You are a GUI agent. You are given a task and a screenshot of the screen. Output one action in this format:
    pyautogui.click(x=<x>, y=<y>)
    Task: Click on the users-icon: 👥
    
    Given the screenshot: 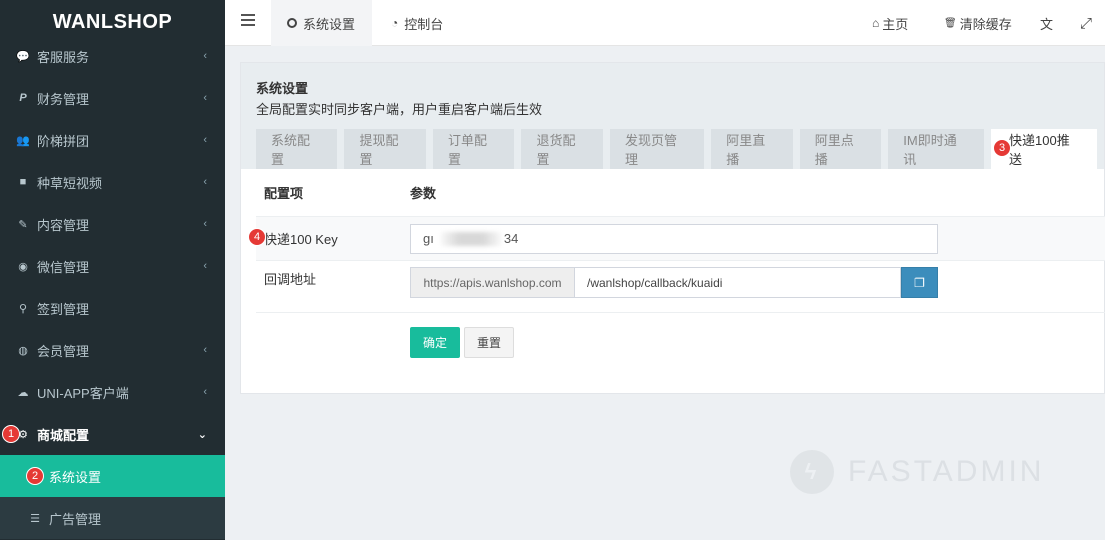 What is the action you would take?
    pyautogui.click(x=23, y=140)
    